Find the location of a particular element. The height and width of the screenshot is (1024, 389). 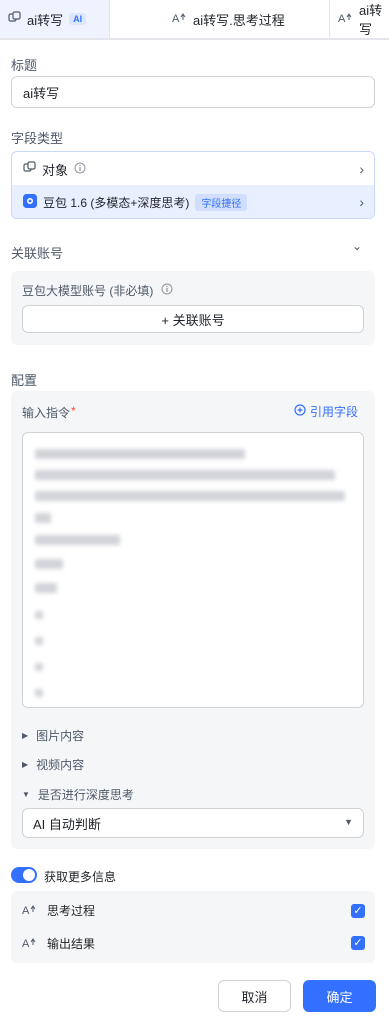

field-type-selector: 对象 › 豆包 1.6 (多模态+深度思考) 字段捷径 › is located at coordinates (193, 185).